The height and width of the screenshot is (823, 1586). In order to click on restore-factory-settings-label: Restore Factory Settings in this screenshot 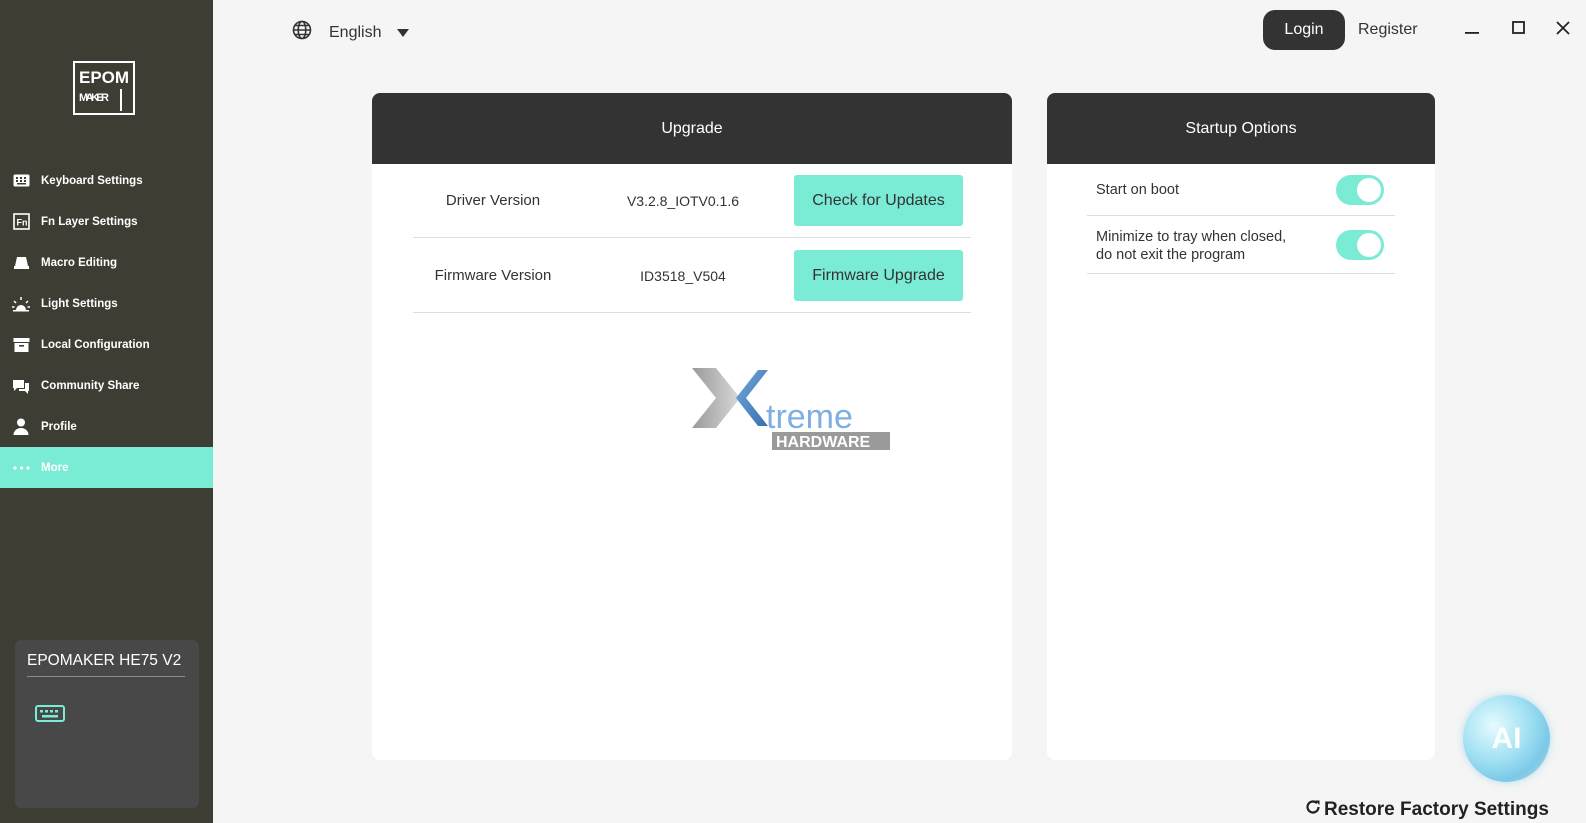, I will do `click(1436, 809)`.